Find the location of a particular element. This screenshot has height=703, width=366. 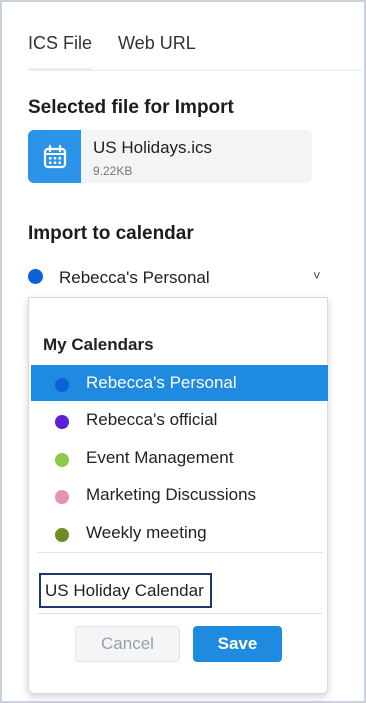

selected-calendar-color-dot is located at coordinates (35, 276).